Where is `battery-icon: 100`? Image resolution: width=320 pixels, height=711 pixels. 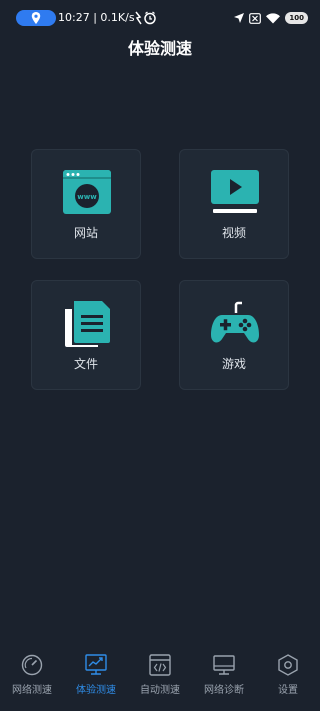 battery-icon: 100 is located at coordinates (296, 18).